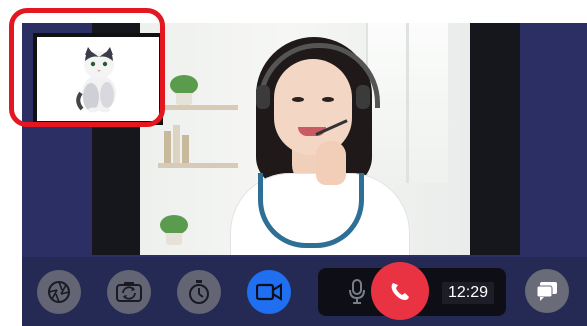  I want to click on microphone-icon, so click(357, 291).